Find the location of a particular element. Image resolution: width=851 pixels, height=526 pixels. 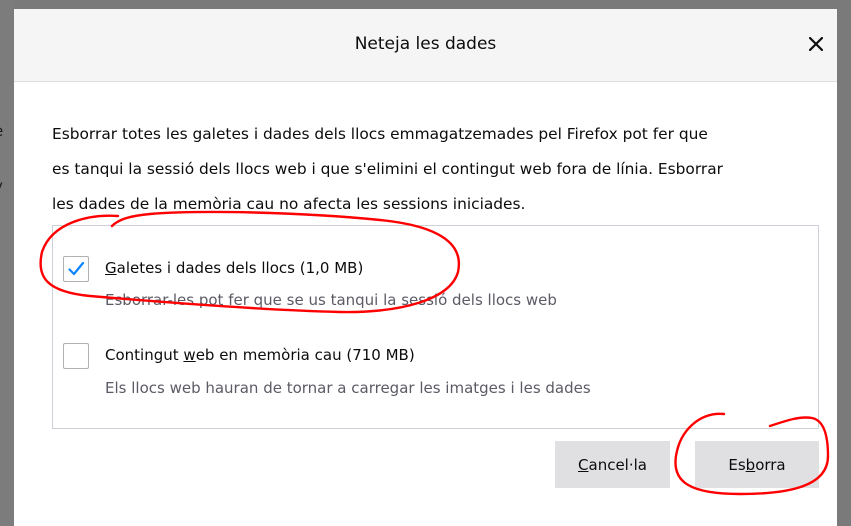

access-key: G is located at coordinates (111, 268).